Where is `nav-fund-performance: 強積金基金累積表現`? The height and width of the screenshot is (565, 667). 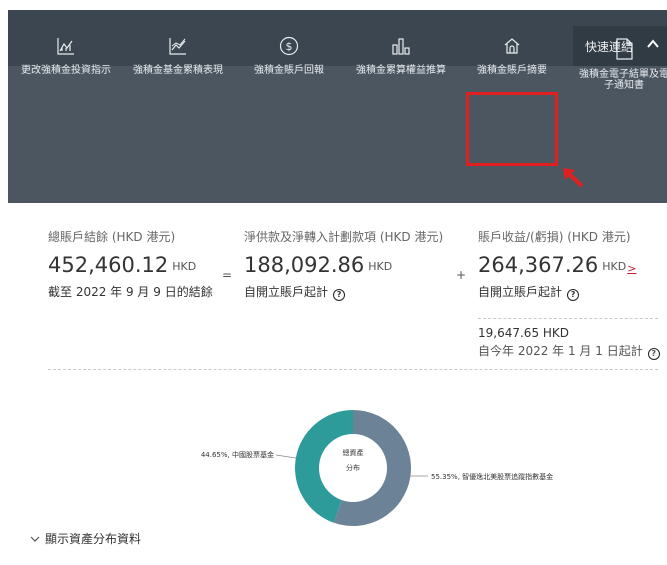
nav-fund-performance: 強積金基金累積表現 is located at coordinates (178, 81).